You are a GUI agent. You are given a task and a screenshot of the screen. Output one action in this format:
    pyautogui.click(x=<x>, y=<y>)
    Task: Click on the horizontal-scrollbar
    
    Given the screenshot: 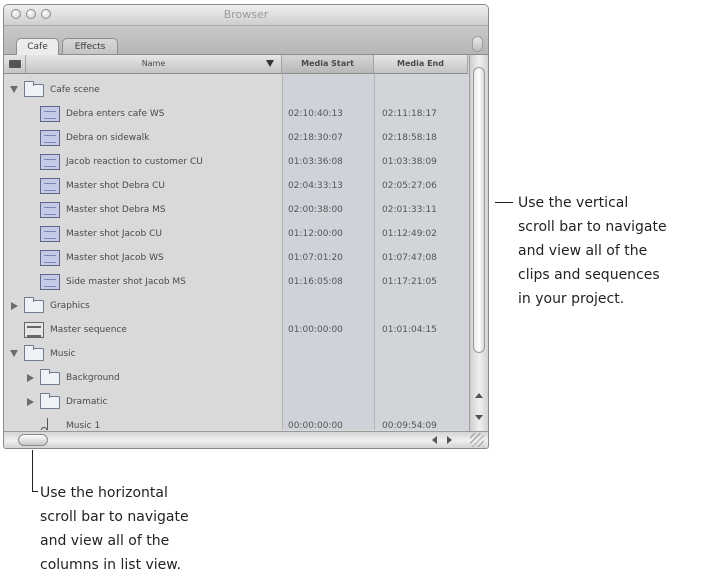 What is the action you would take?
    pyautogui.click(x=246, y=439)
    